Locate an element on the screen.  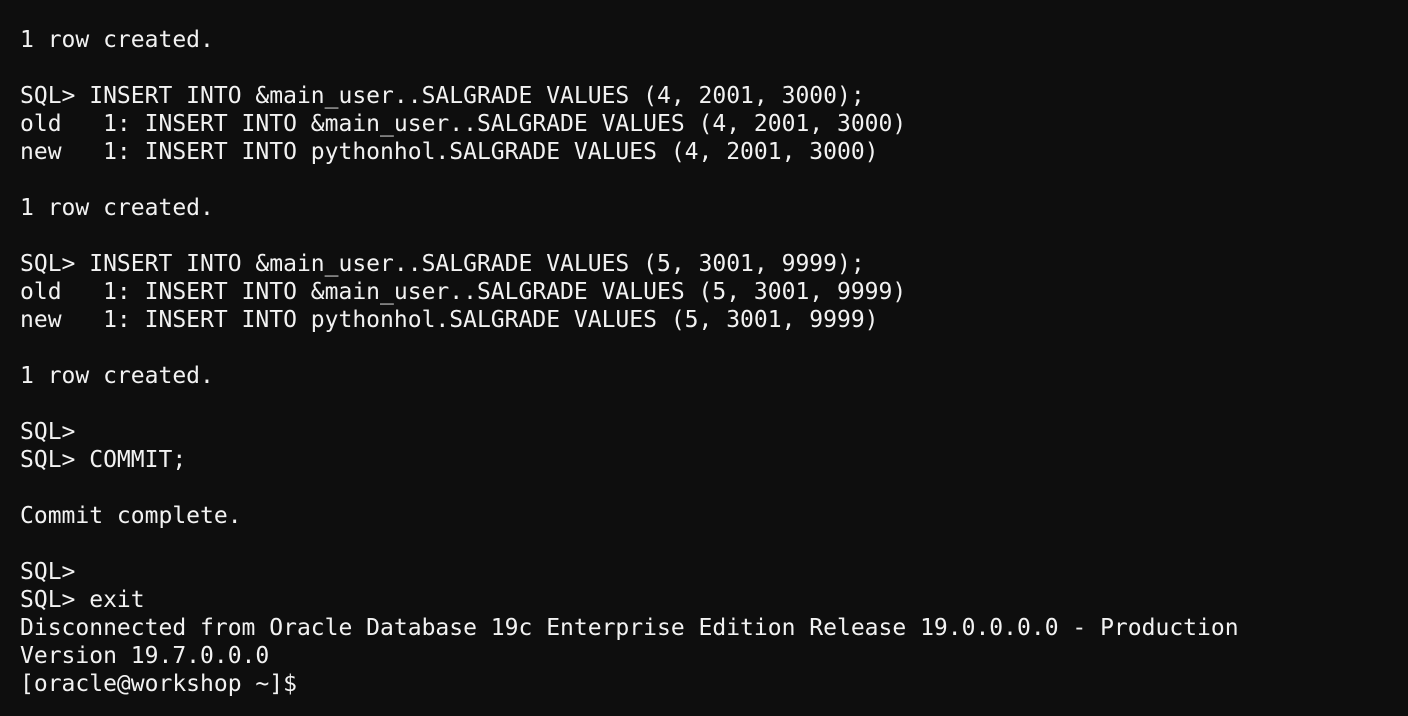
text-cursor is located at coordinates (298, 683).